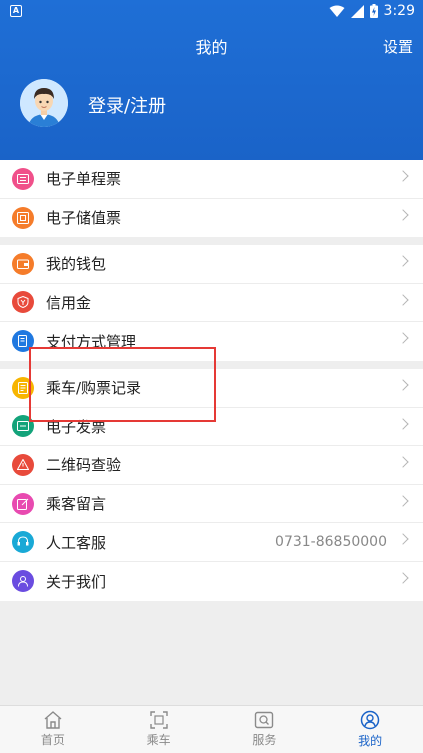  I want to click on menu-item-single-ticket: 电子单程票, so click(211, 179).